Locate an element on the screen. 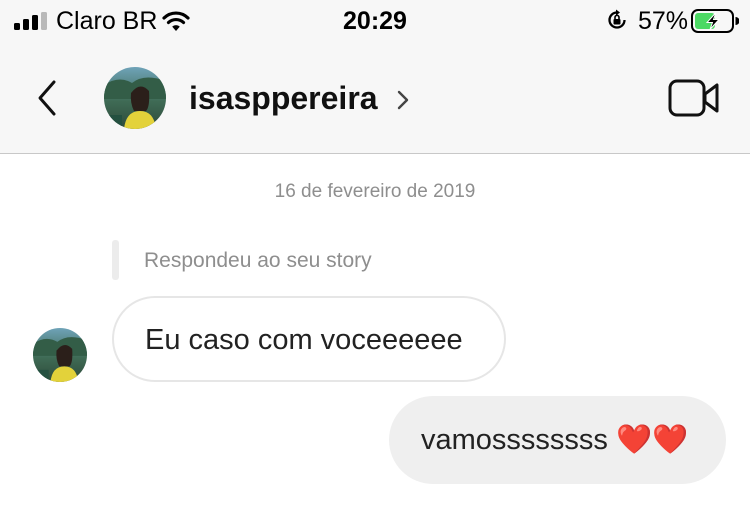 The height and width of the screenshot is (513, 750). battery-charging-icon is located at coordinates (715, 21).